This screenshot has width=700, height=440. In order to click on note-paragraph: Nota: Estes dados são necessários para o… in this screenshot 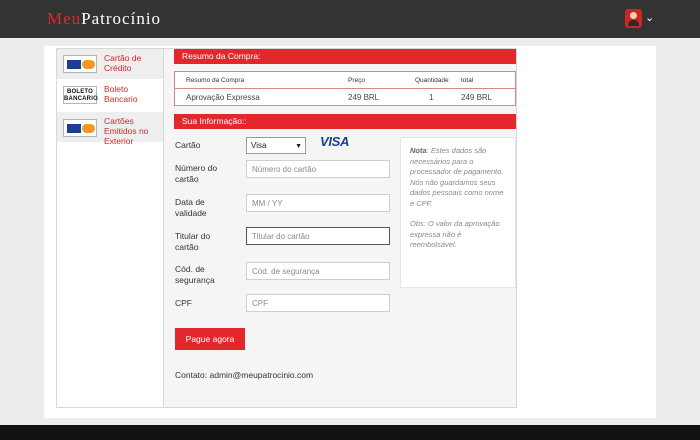, I will do `click(458, 177)`.